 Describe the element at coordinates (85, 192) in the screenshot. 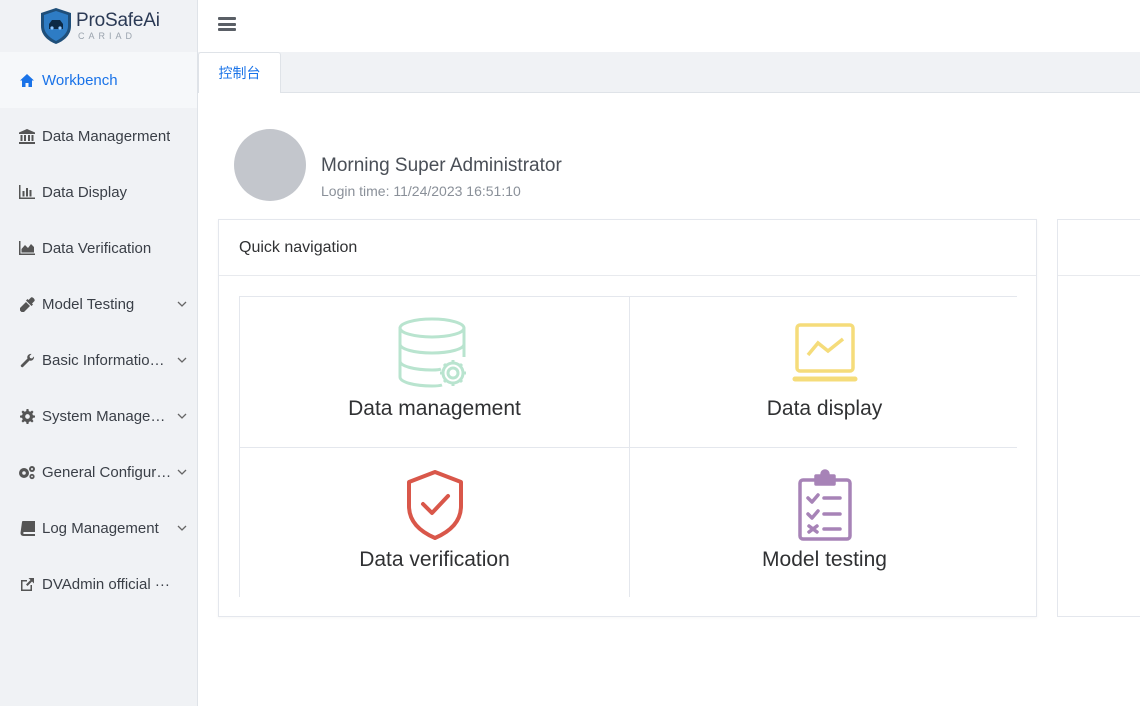

I see `sidebar-item-label: Data Display` at that location.